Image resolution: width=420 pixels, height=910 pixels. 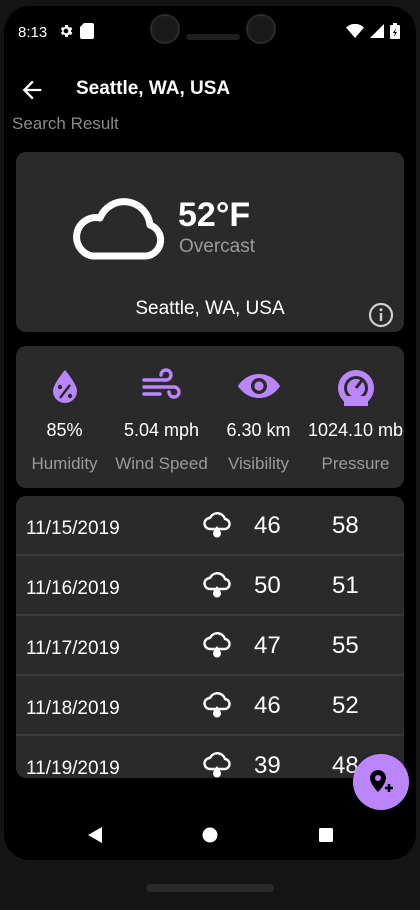 I want to click on back-button, so click(x=32, y=90).